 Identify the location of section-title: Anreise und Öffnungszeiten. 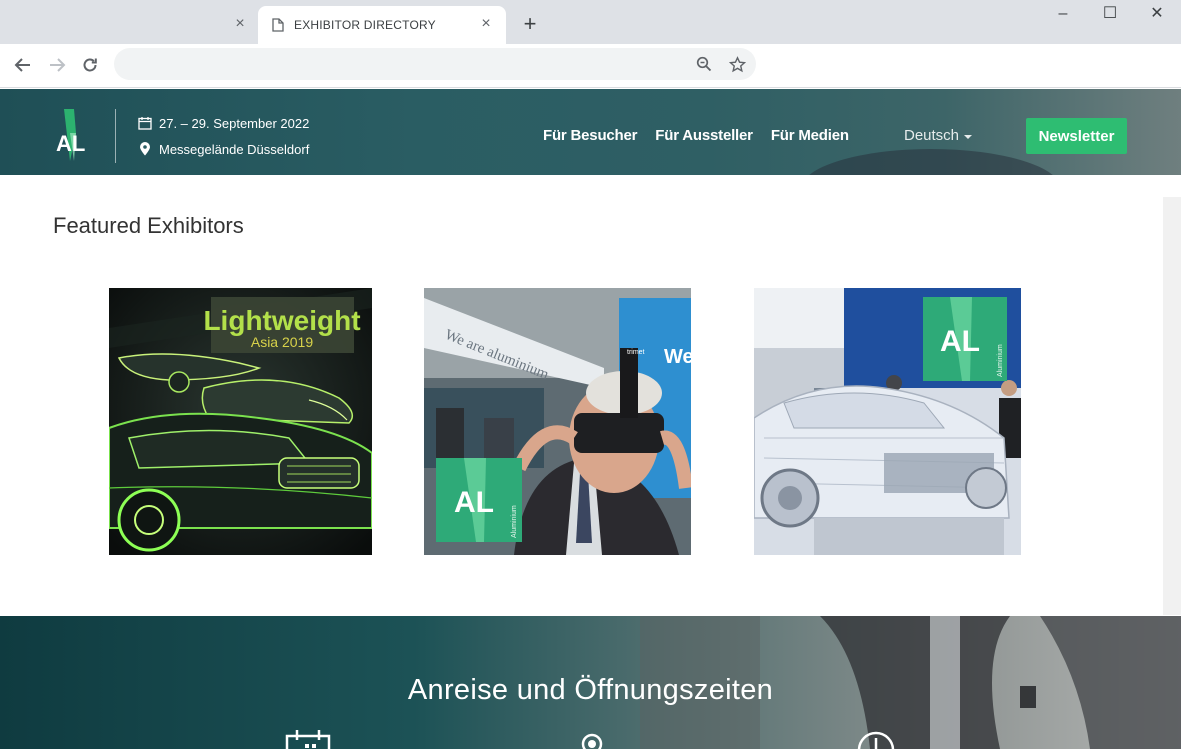
(590, 690).